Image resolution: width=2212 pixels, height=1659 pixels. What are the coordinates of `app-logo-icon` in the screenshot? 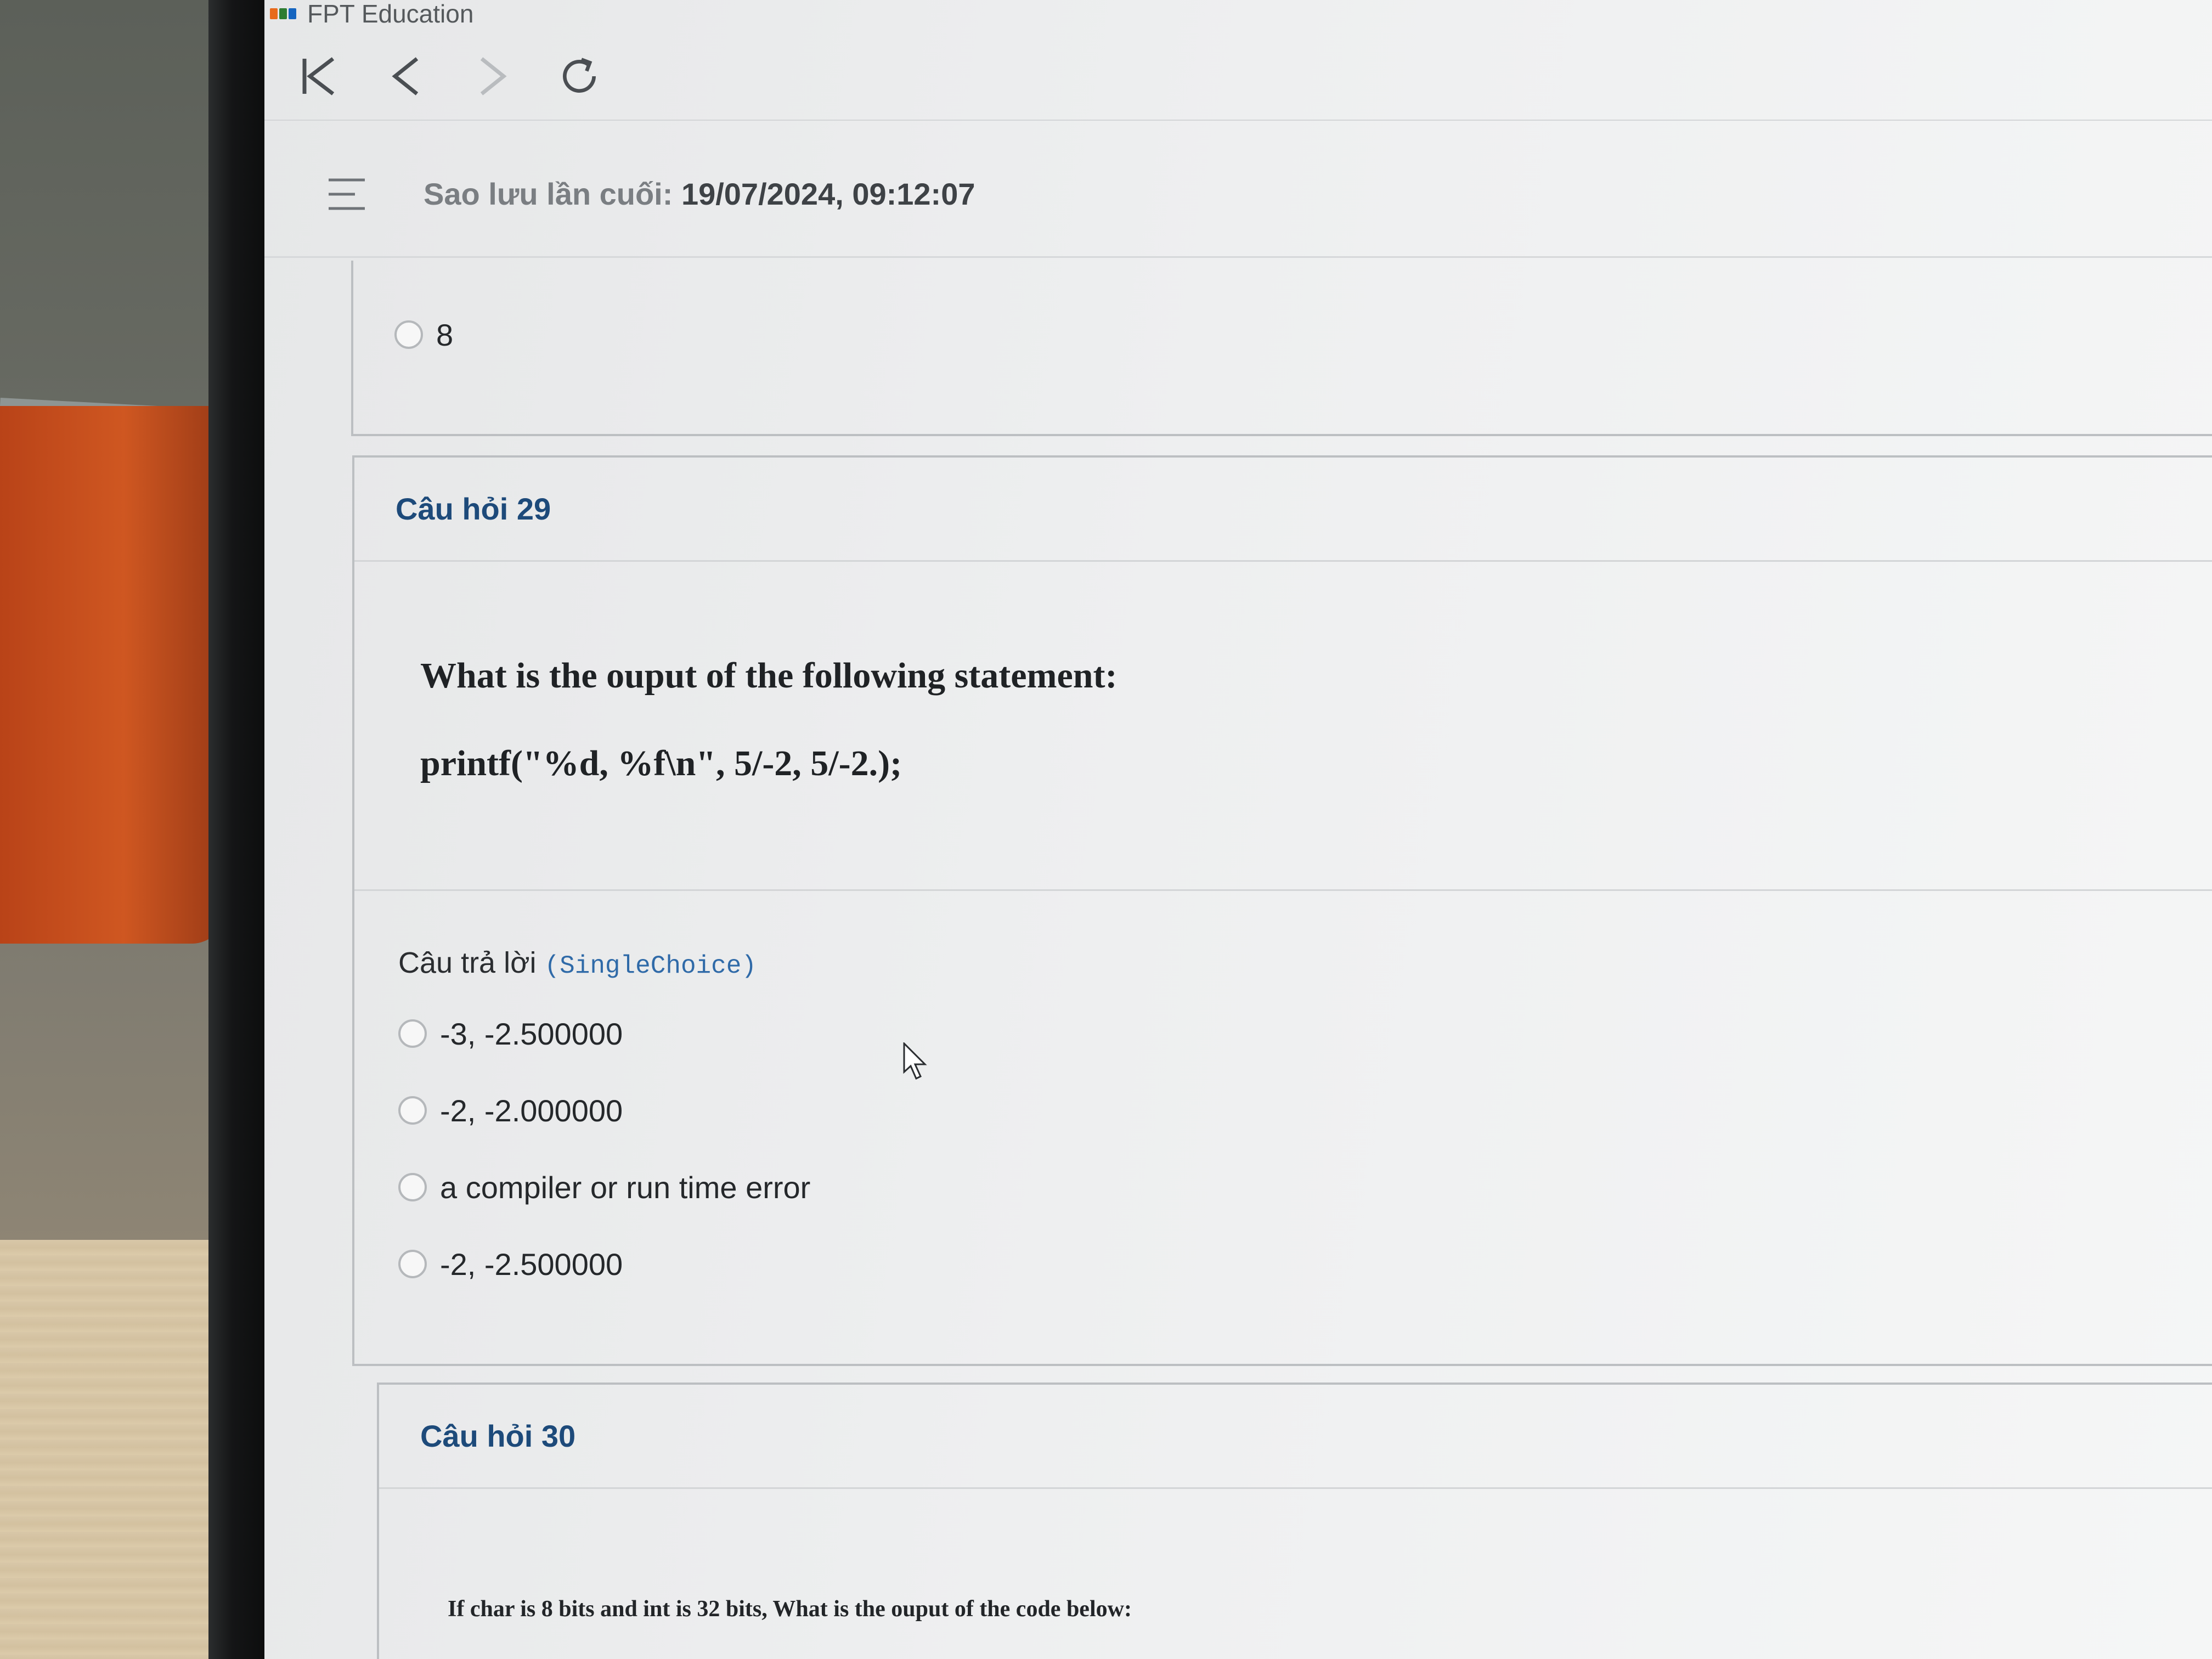 It's located at (285, 14).